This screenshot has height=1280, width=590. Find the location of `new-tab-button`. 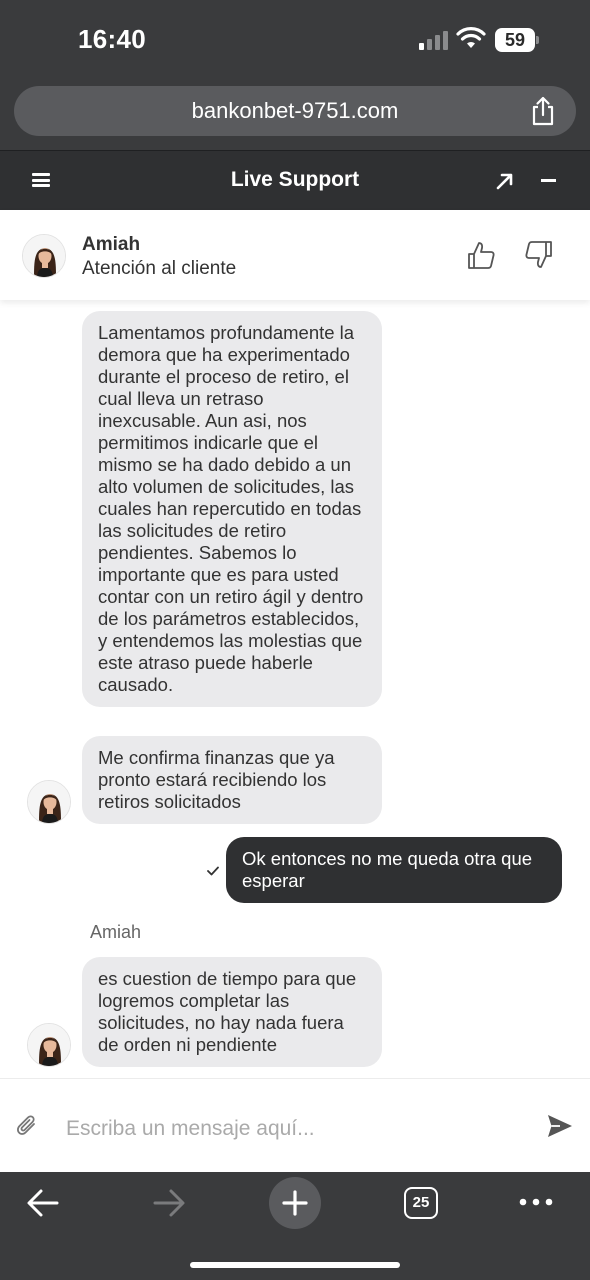

new-tab-button is located at coordinates (295, 1203).